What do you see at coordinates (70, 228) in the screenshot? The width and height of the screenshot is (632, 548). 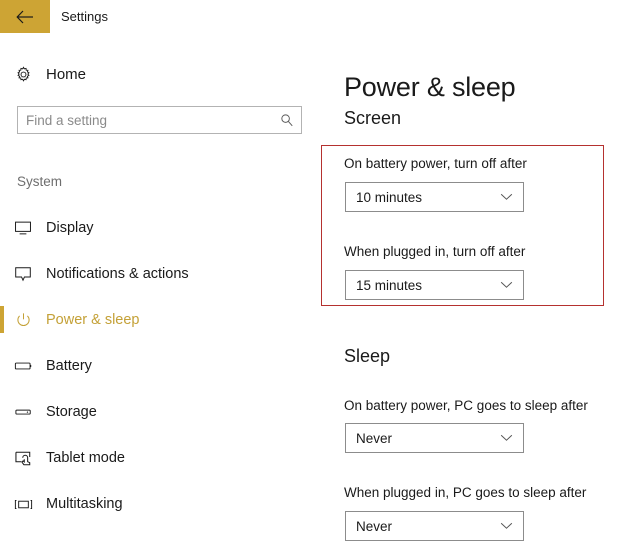 I see `sidebar-item-display-label: Display` at bounding box center [70, 228].